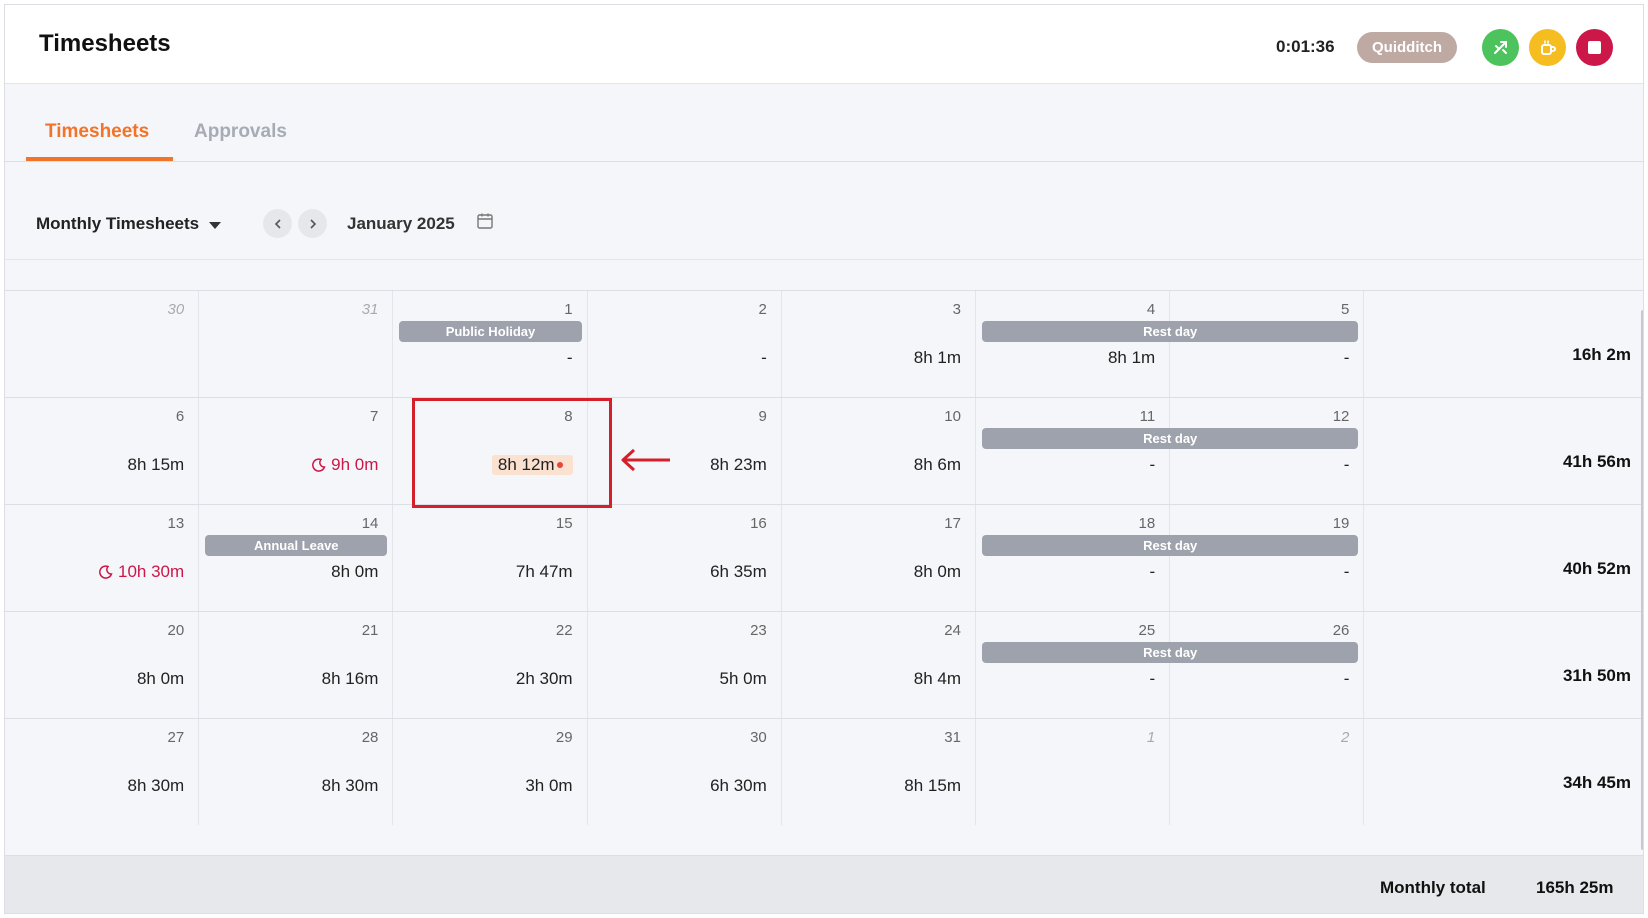 This screenshot has width=1648, height=918. What do you see at coordinates (879, 344) in the screenshot?
I see `day-cell: 3 8h 1m` at bounding box center [879, 344].